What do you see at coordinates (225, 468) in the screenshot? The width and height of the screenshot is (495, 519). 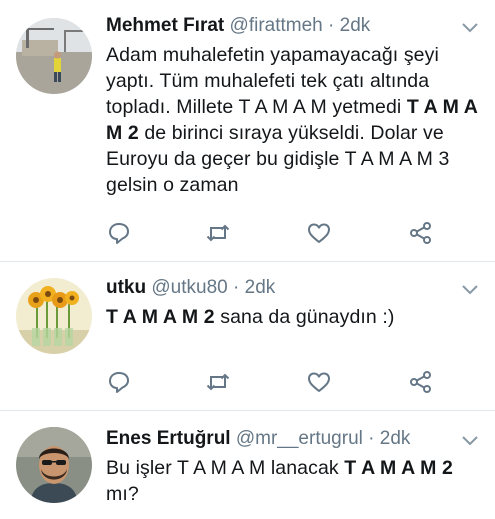 I see `tweet-text-part: Bu işler T A M A M lanacak` at bounding box center [225, 468].